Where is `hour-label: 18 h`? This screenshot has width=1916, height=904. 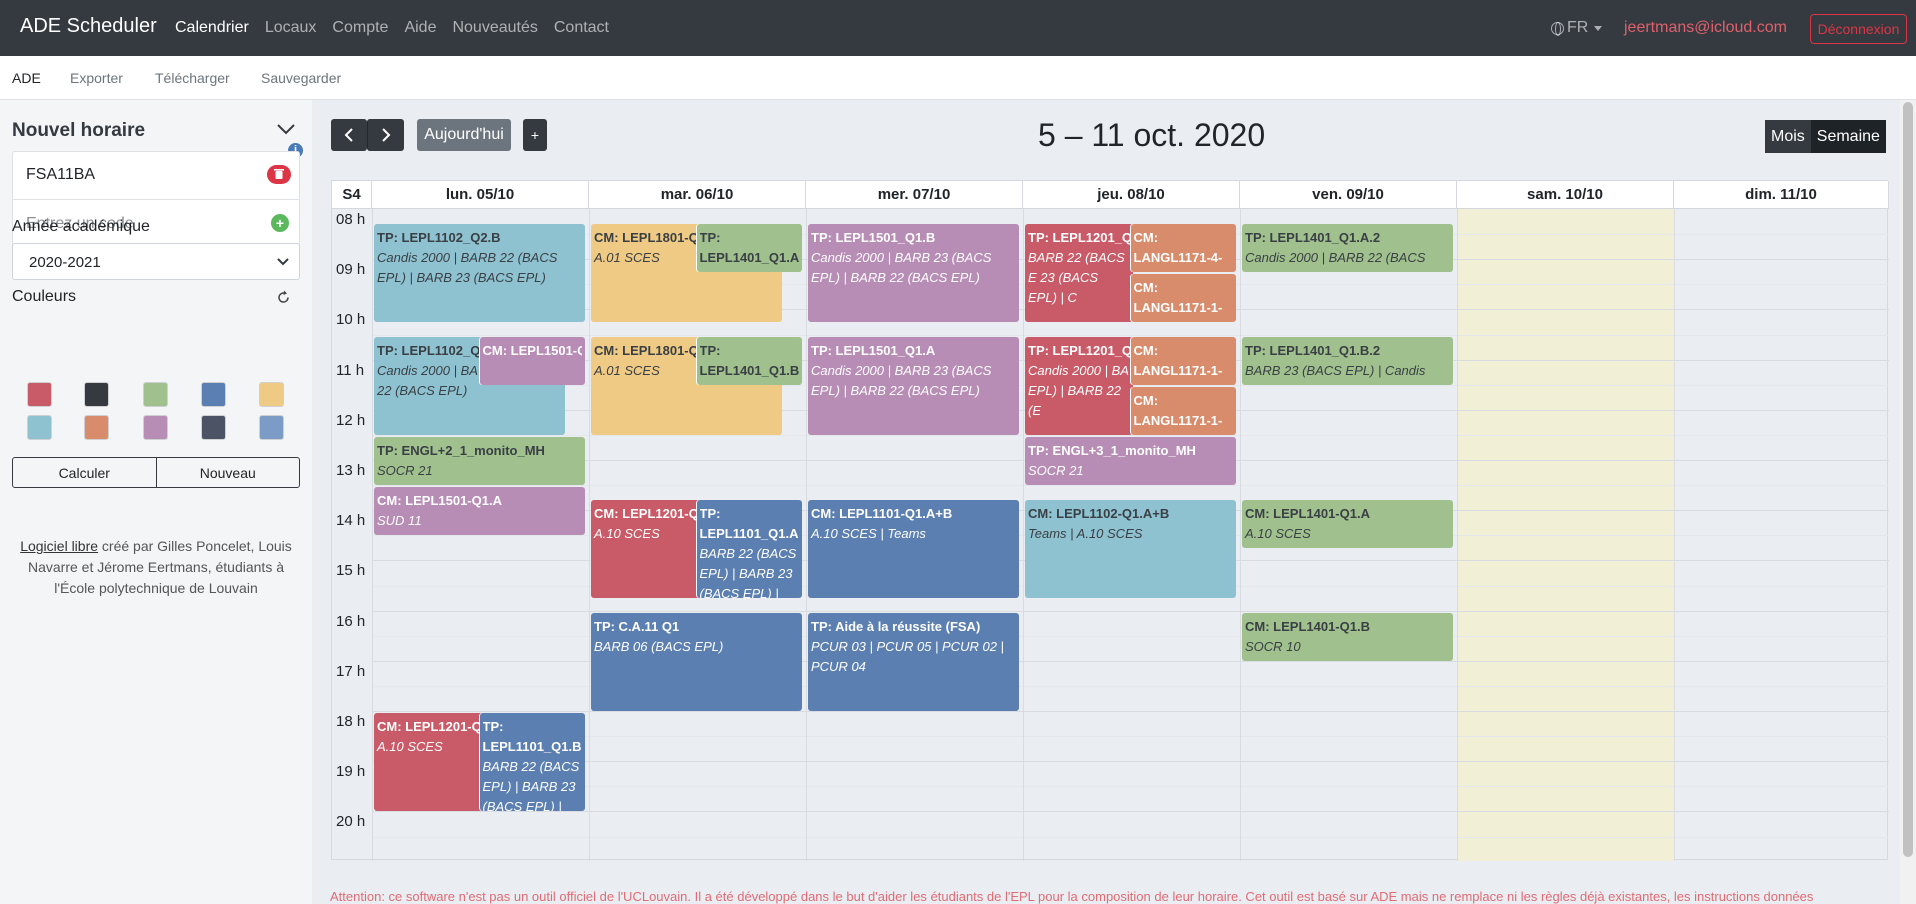 hour-label: 18 h is located at coordinates (351, 721).